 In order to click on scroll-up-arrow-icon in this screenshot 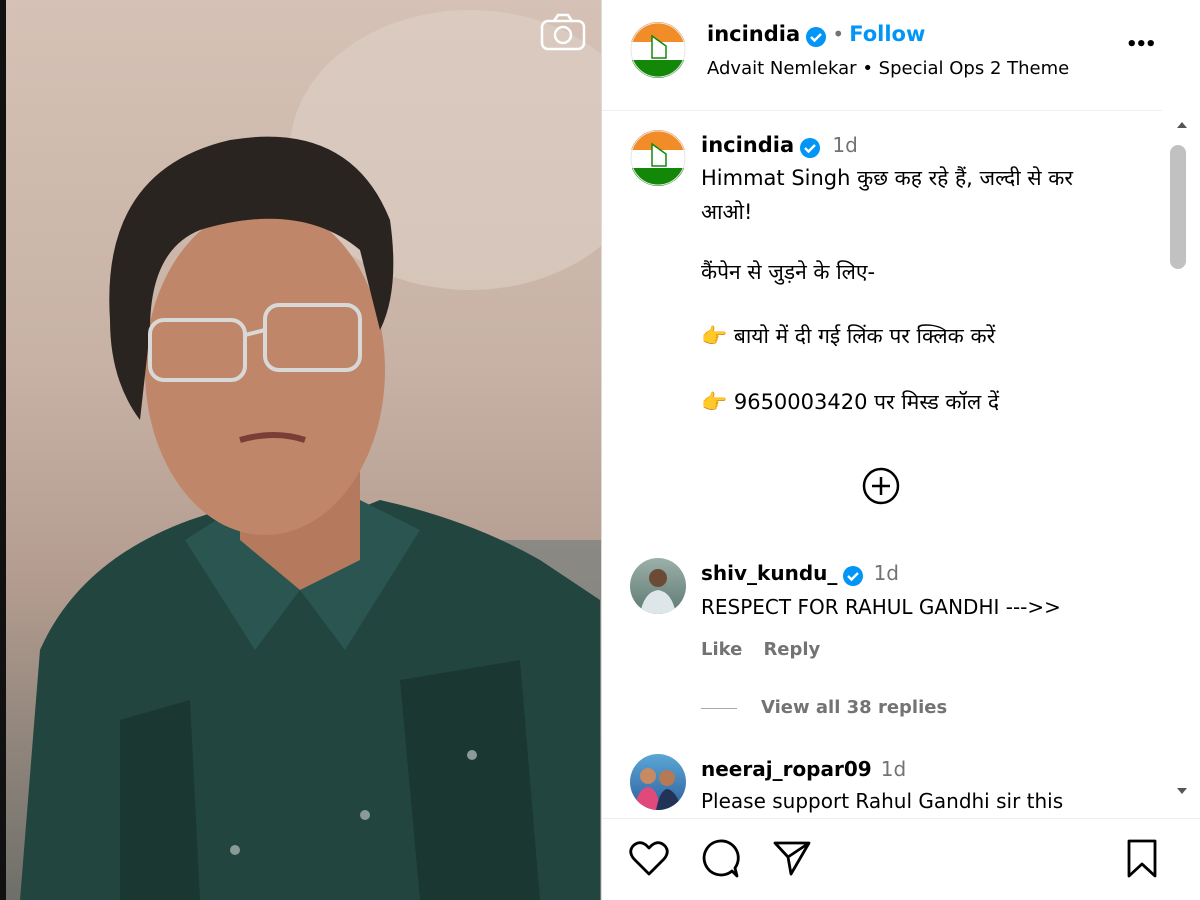, I will do `click(1182, 125)`.